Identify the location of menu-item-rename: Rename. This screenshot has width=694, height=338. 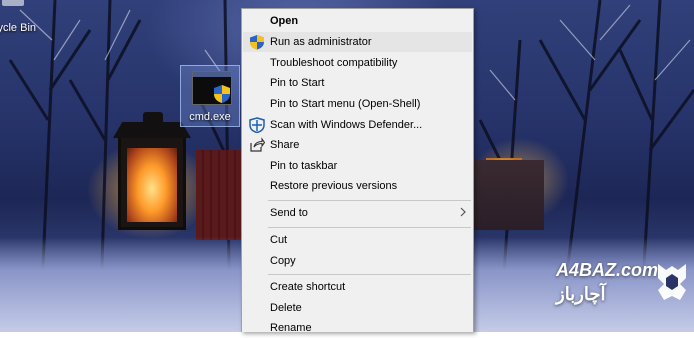
(357, 328).